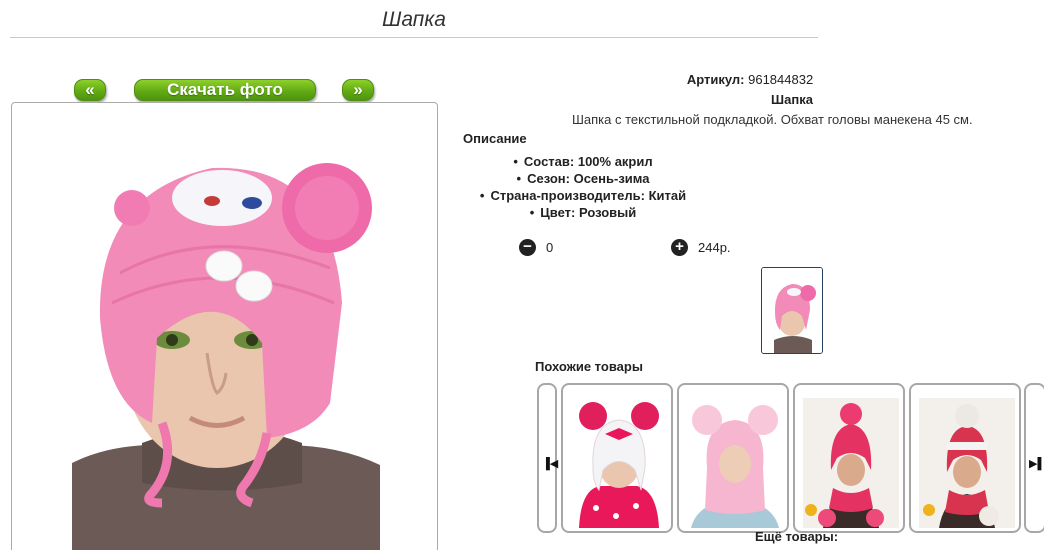 Image resolution: width=1044 pixels, height=550 pixels. What do you see at coordinates (550, 247) in the screenshot?
I see `quantity-value: 0` at bounding box center [550, 247].